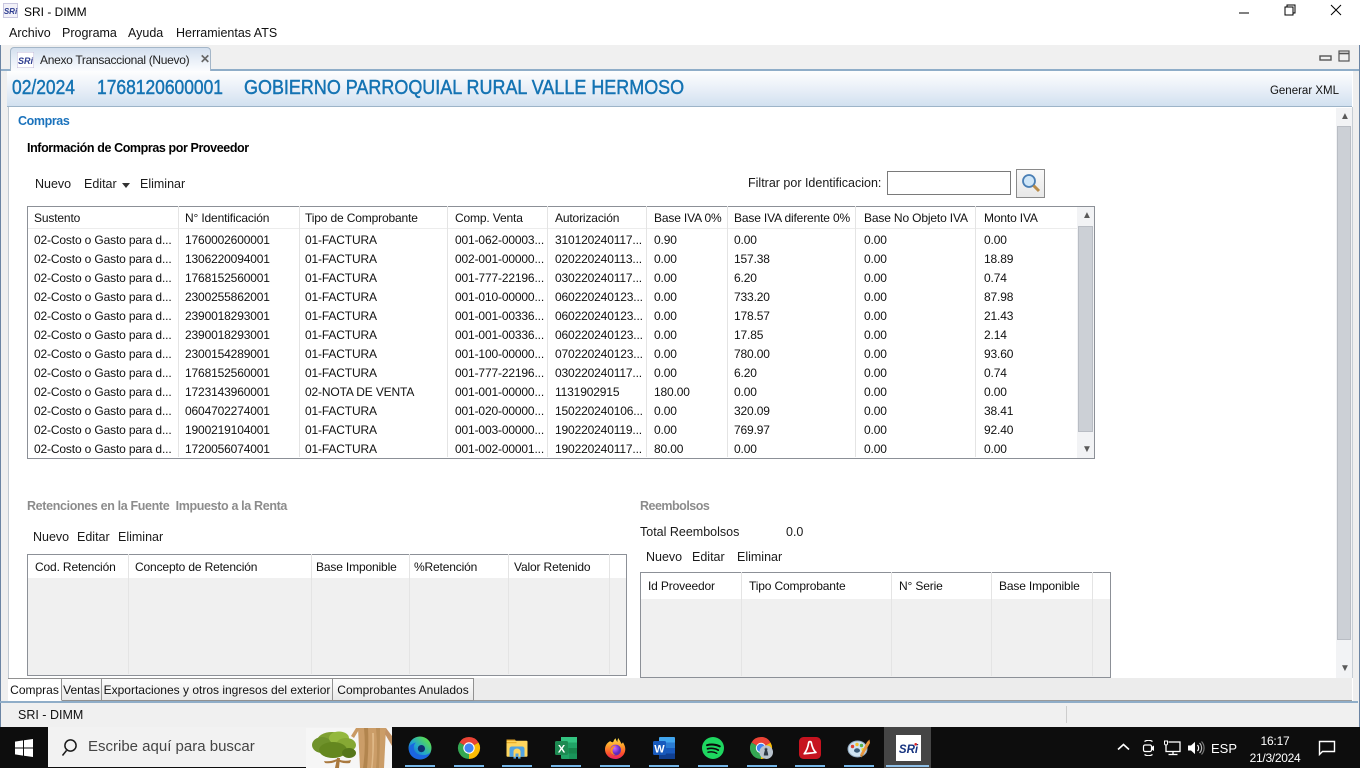  What do you see at coordinates (659, 750) in the screenshot?
I see `svg-text: W` at bounding box center [659, 750].